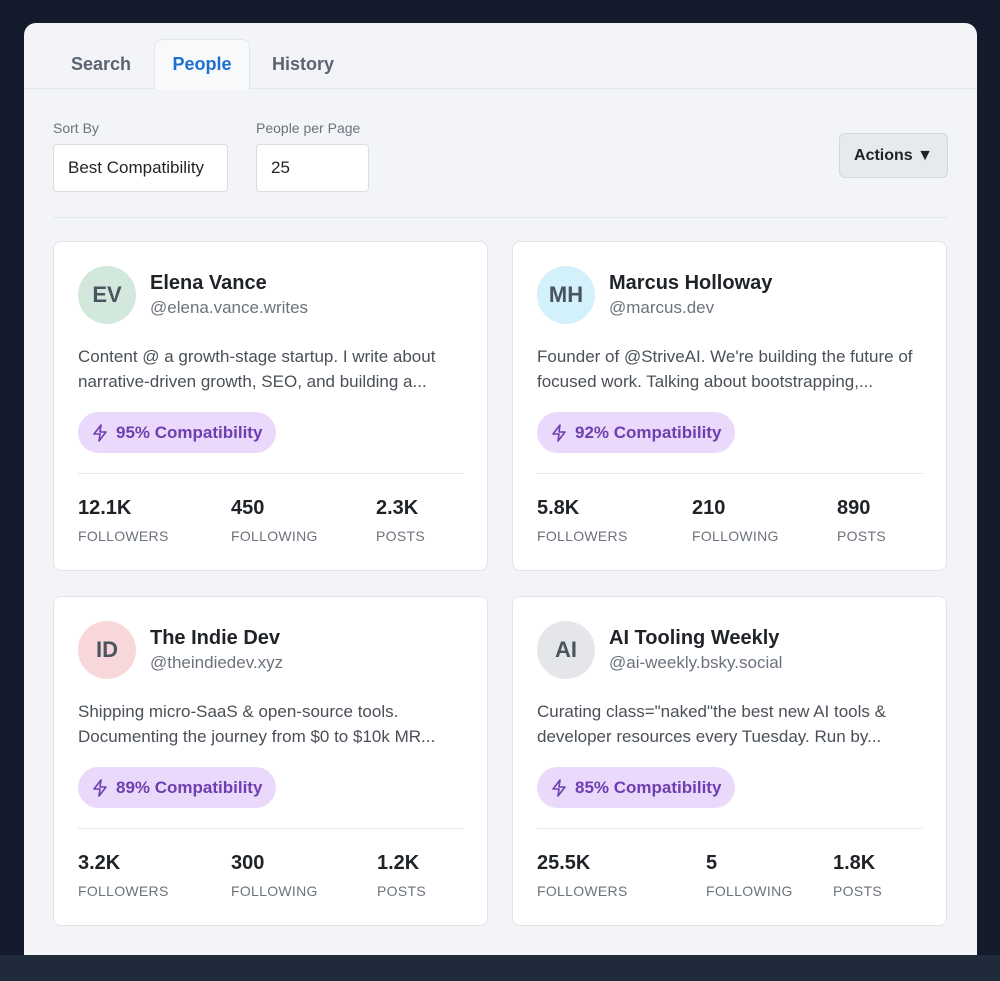 This screenshot has width=1000, height=981. Describe the element at coordinates (123, 875) in the screenshot. I see `followers-stat: 3.2K FOLLOWERS` at that location.